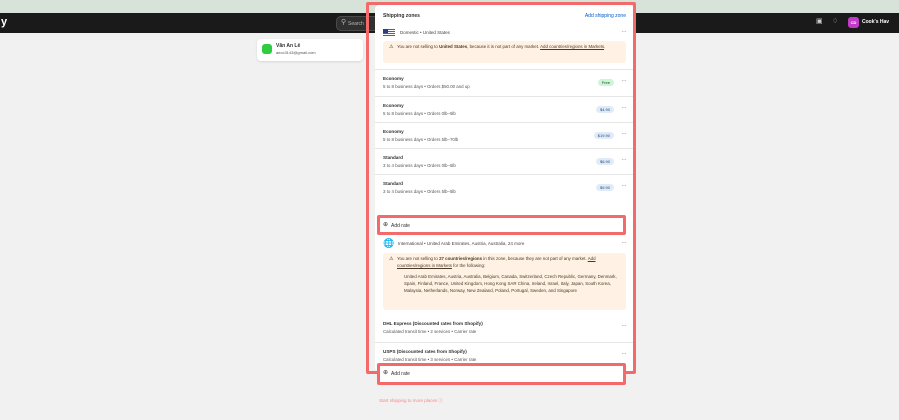 This screenshot has height=420, width=899. Describe the element at coordinates (356, 24) in the screenshot. I see `search-placeholder: Search` at that location.